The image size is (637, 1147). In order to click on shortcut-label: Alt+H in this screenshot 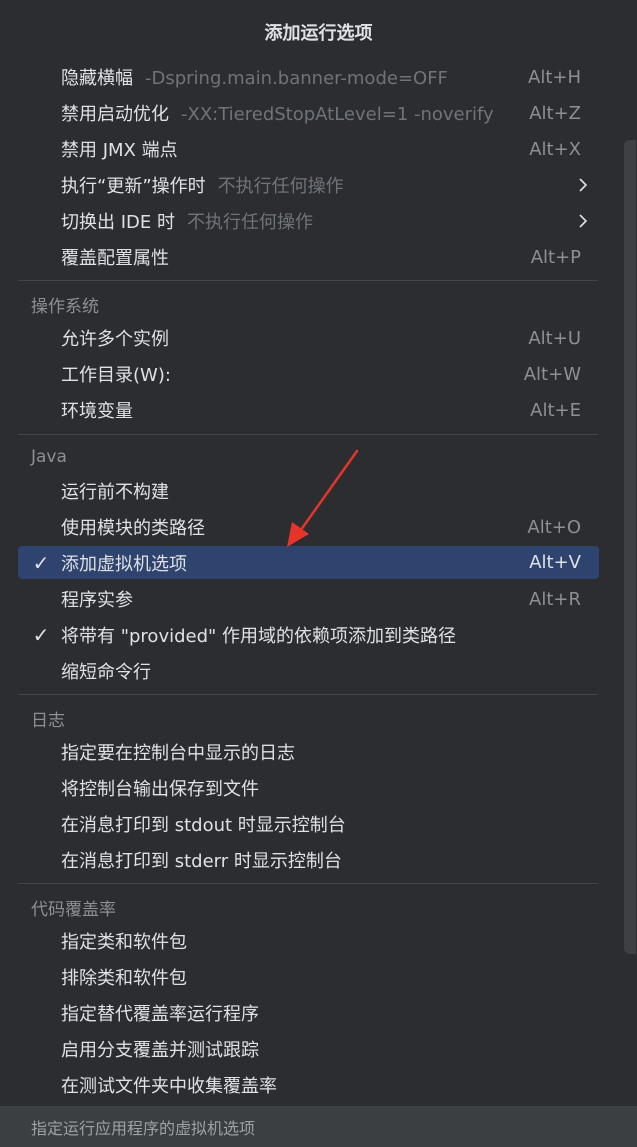, I will do `click(554, 77)`.